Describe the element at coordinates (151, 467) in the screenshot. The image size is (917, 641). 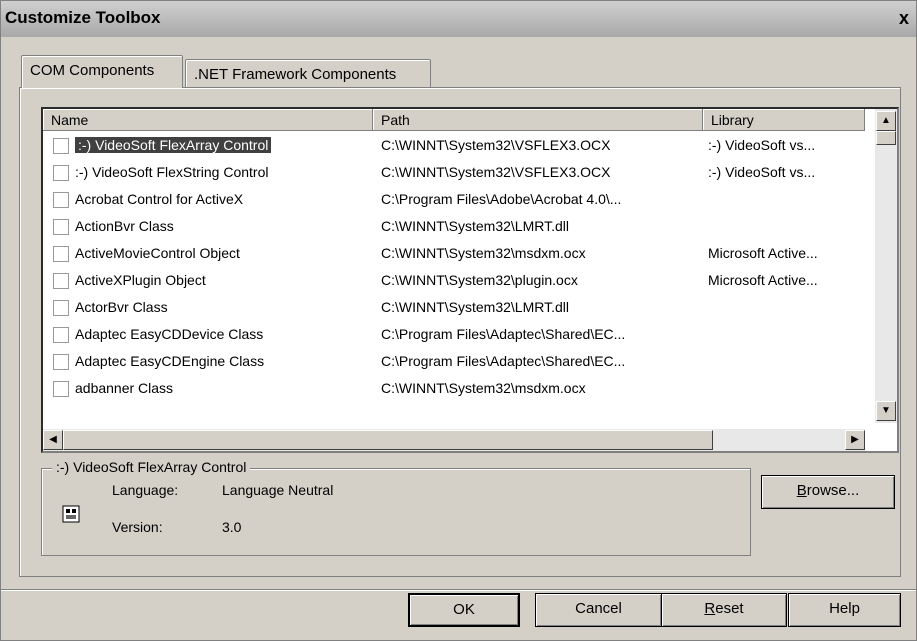
I see `details-group-title: :-) VideoSoft FlexArray Control` at that location.